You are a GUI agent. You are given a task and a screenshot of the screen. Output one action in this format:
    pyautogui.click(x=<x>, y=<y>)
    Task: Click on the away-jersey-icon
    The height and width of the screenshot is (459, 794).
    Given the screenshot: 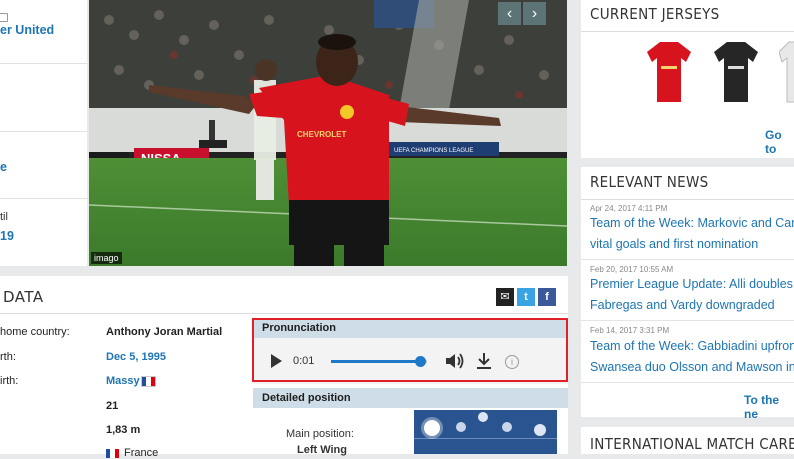 What is the action you would take?
    pyautogui.click(x=736, y=72)
    